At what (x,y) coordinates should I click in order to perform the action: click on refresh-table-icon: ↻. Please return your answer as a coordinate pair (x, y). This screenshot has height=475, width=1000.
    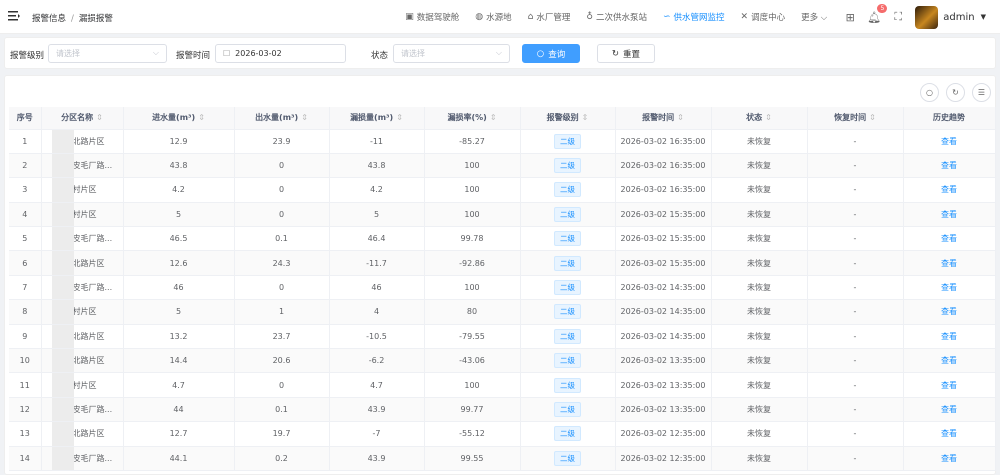
    Looking at the image, I should click on (955, 92).